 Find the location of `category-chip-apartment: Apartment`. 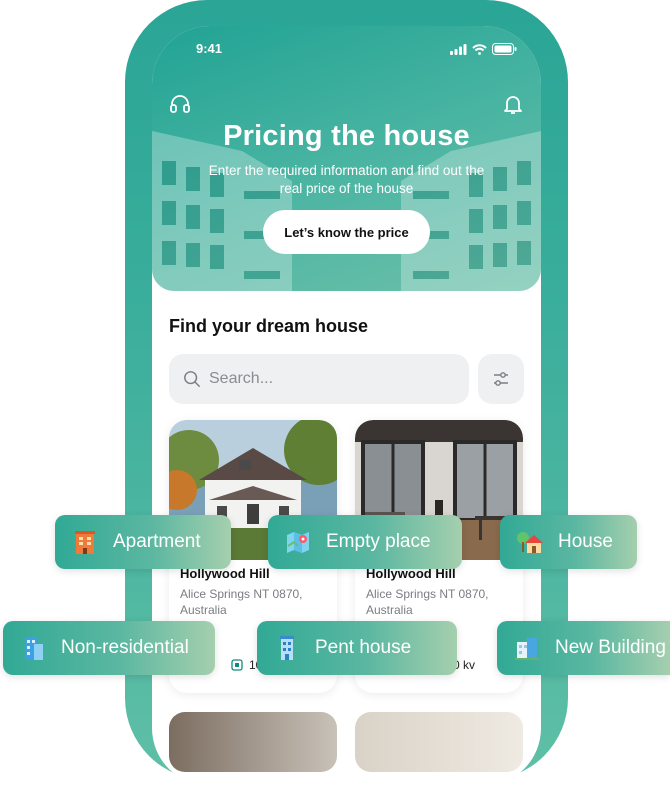

category-chip-apartment: Apartment is located at coordinates (143, 542).